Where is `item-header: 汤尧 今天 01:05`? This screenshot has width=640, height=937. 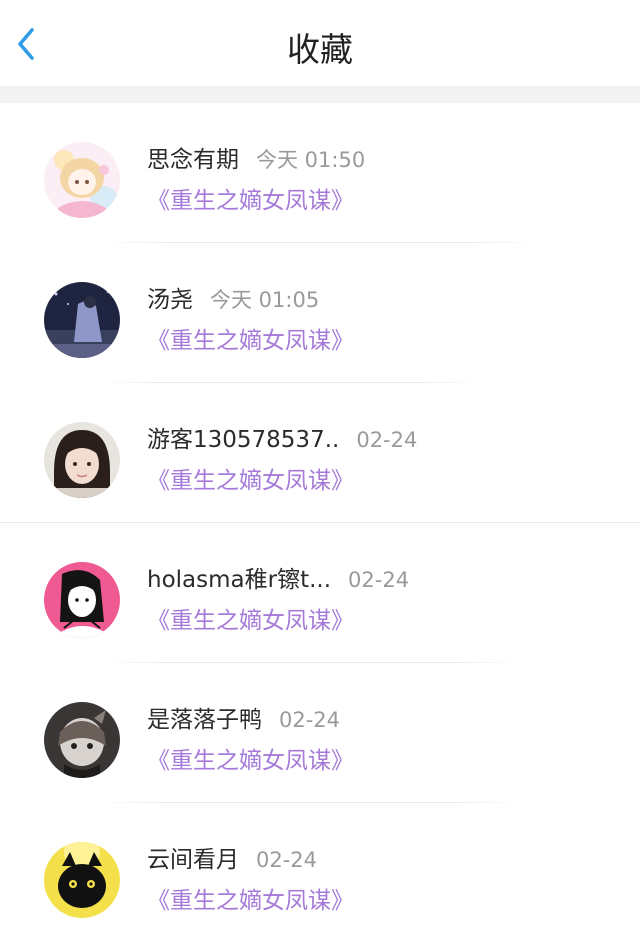
item-header: 汤尧 今天 01:05 is located at coordinates (233, 297).